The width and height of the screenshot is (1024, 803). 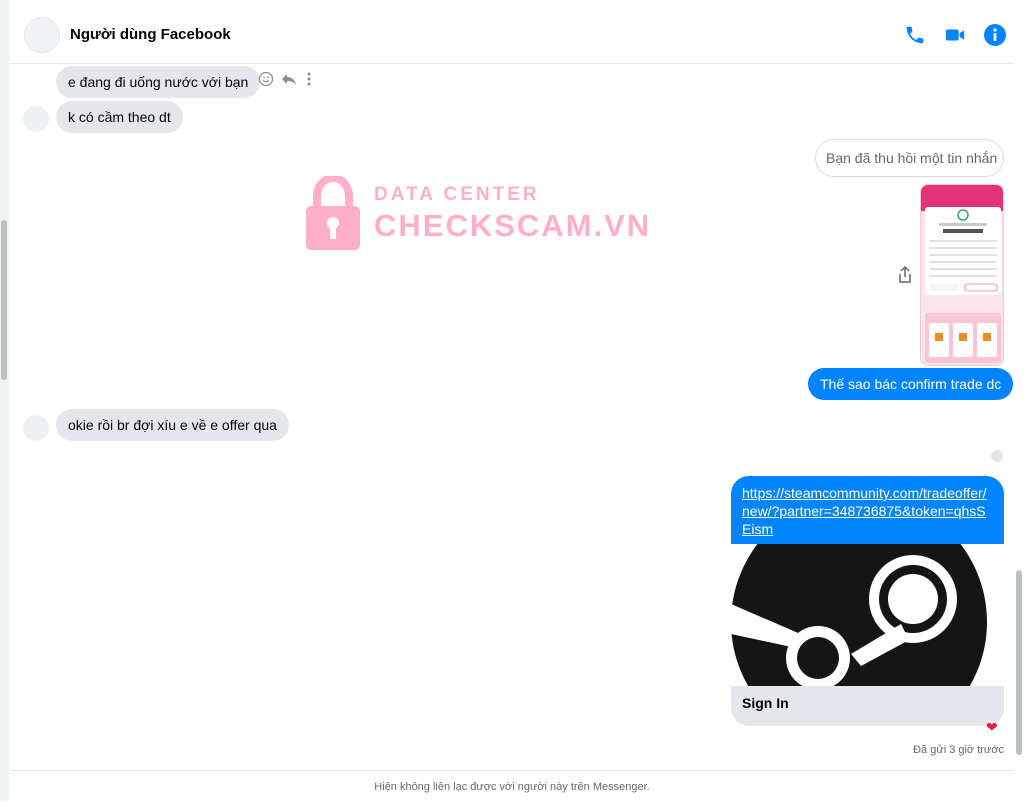 I want to click on incoming-message: okie rồi br đợi xíu e về e offer qua, so click(x=172, y=425).